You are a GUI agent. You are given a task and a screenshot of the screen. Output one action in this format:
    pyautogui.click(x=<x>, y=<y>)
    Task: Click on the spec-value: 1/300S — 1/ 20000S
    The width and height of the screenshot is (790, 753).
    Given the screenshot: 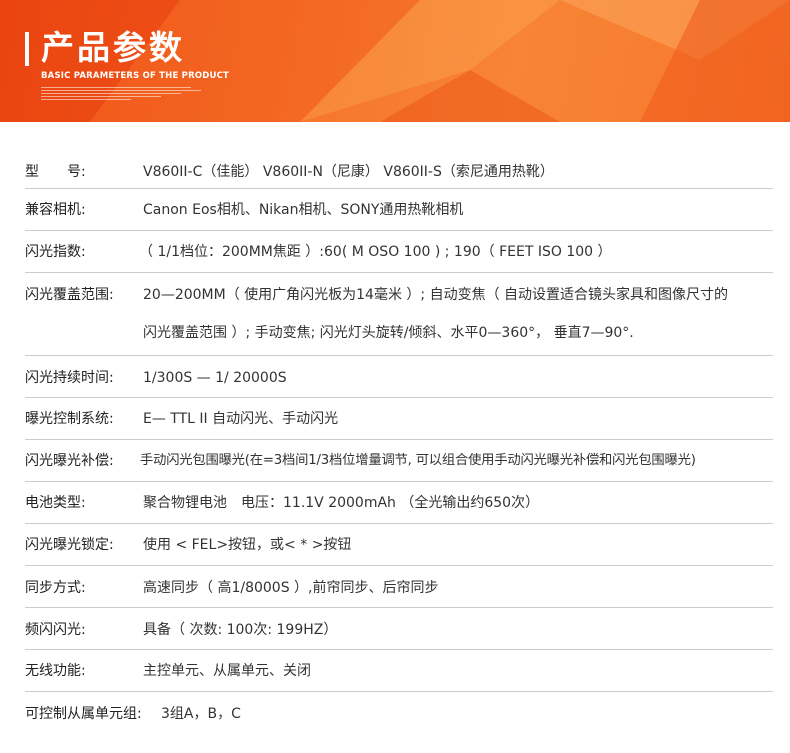 What is the action you would take?
    pyautogui.click(x=215, y=378)
    